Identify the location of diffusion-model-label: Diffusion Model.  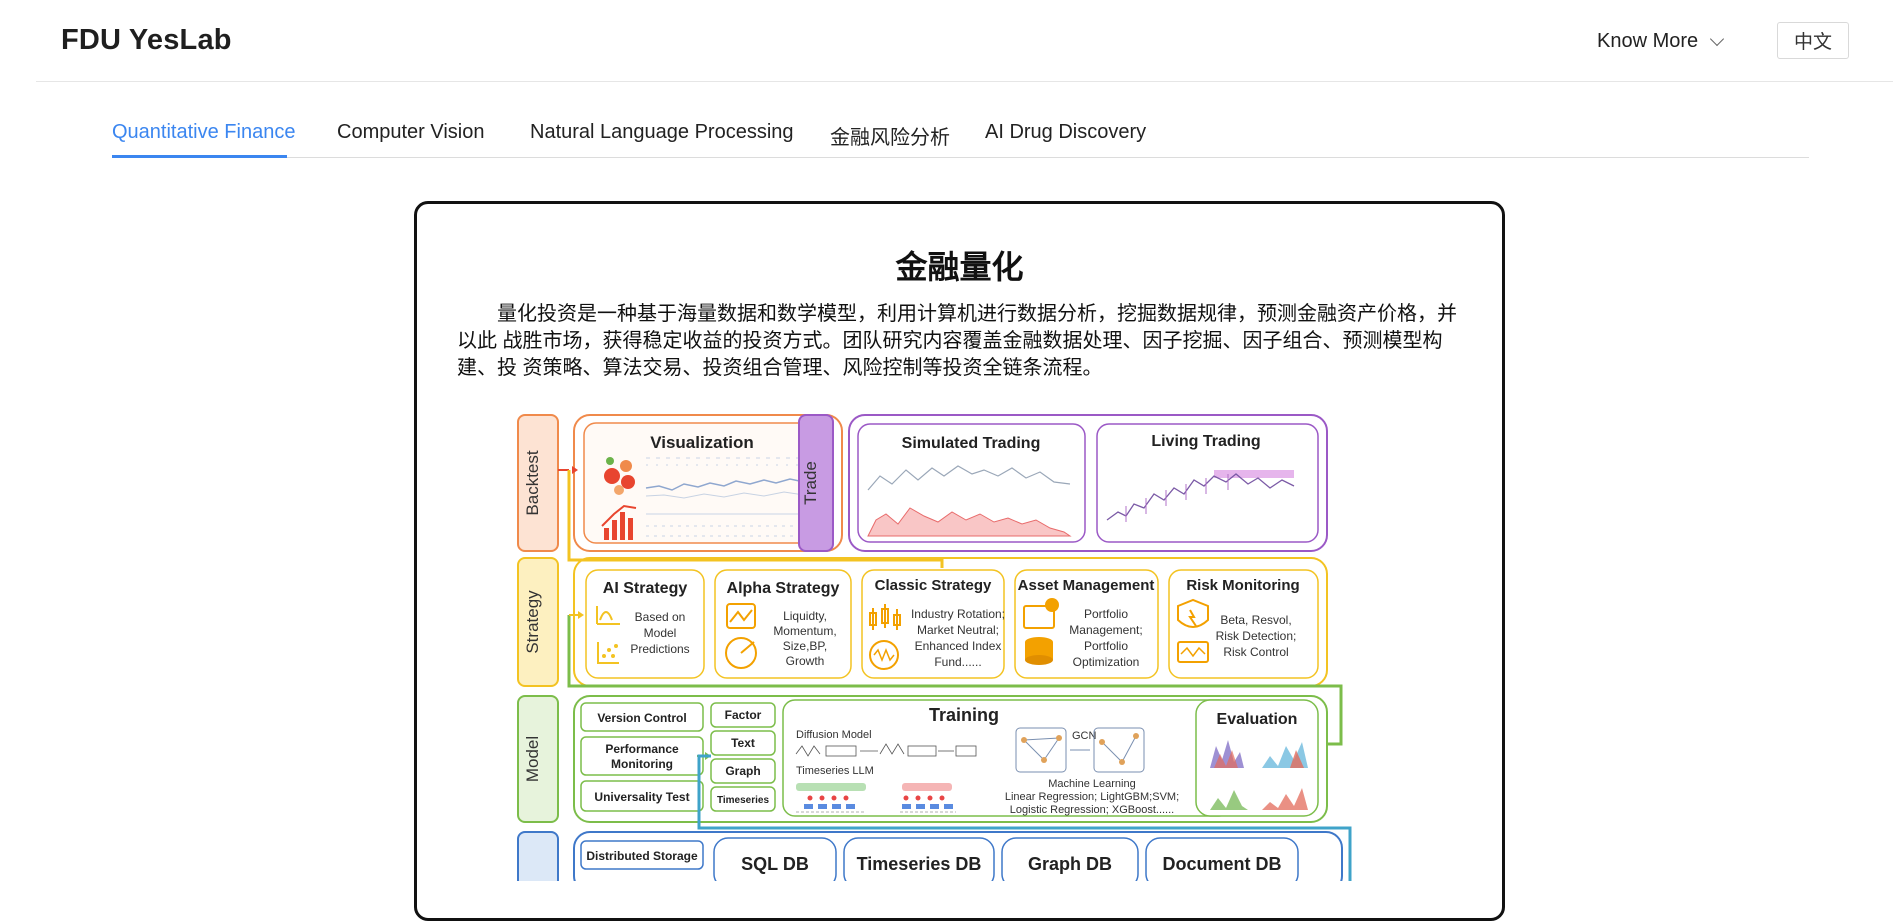
(834, 735).